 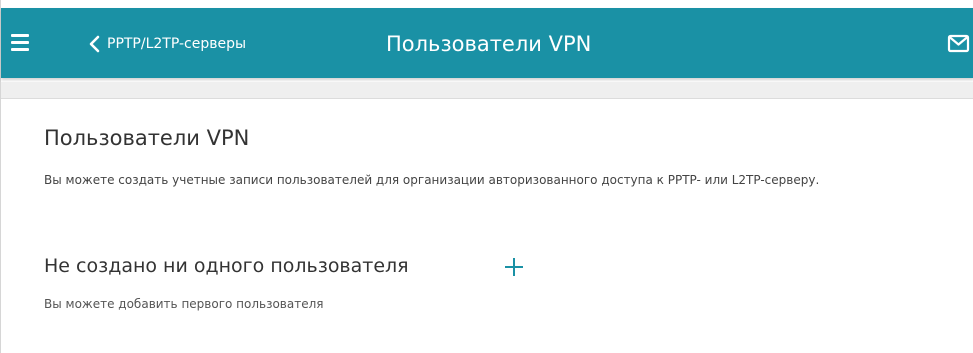 I want to click on section-title: Пользователи VPN, so click(x=147, y=138).